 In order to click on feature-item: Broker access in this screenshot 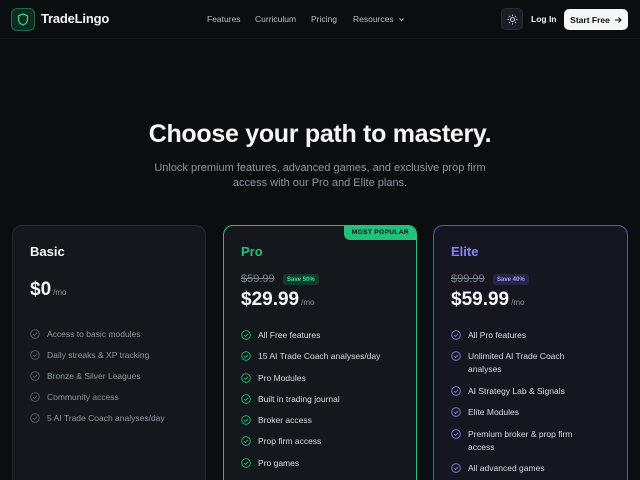, I will do `click(326, 420)`.